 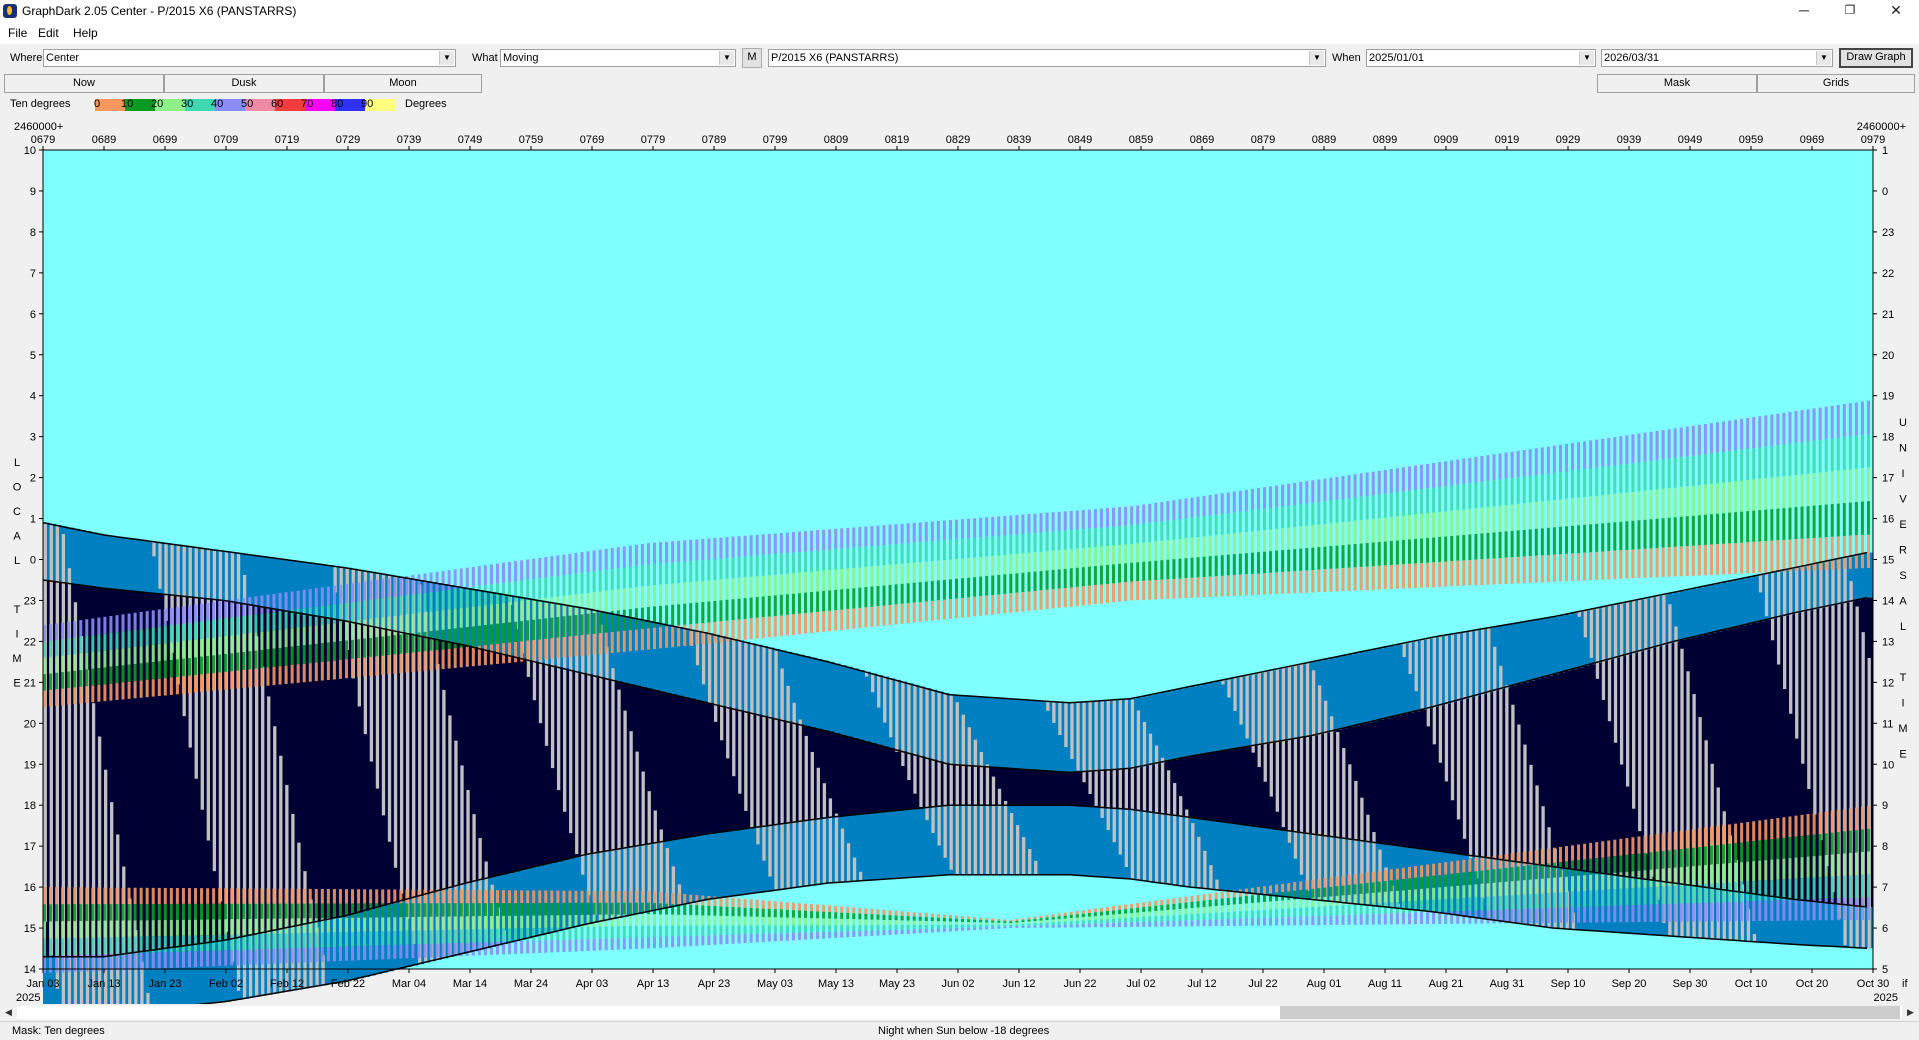 What do you see at coordinates (1888, 683) in the screenshot?
I see `universal-time-tick-label: 12` at bounding box center [1888, 683].